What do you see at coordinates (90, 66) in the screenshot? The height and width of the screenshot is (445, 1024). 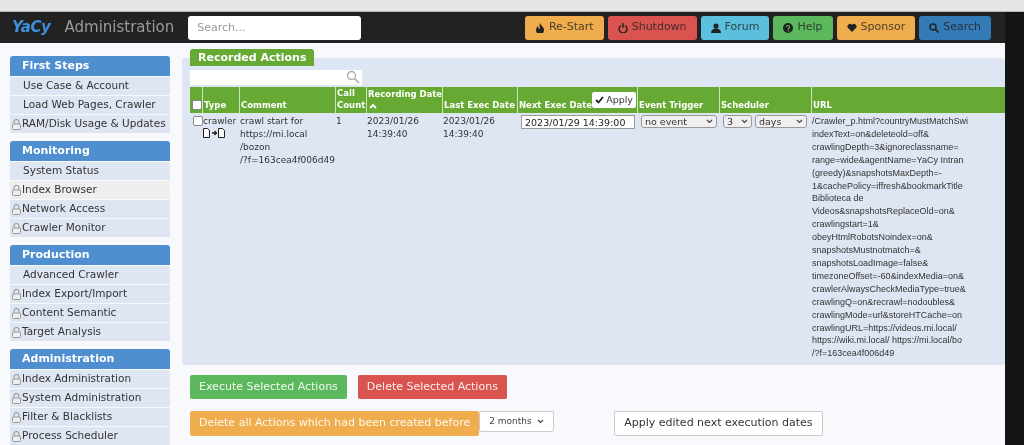 I see `section-heading: First Steps` at bounding box center [90, 66].